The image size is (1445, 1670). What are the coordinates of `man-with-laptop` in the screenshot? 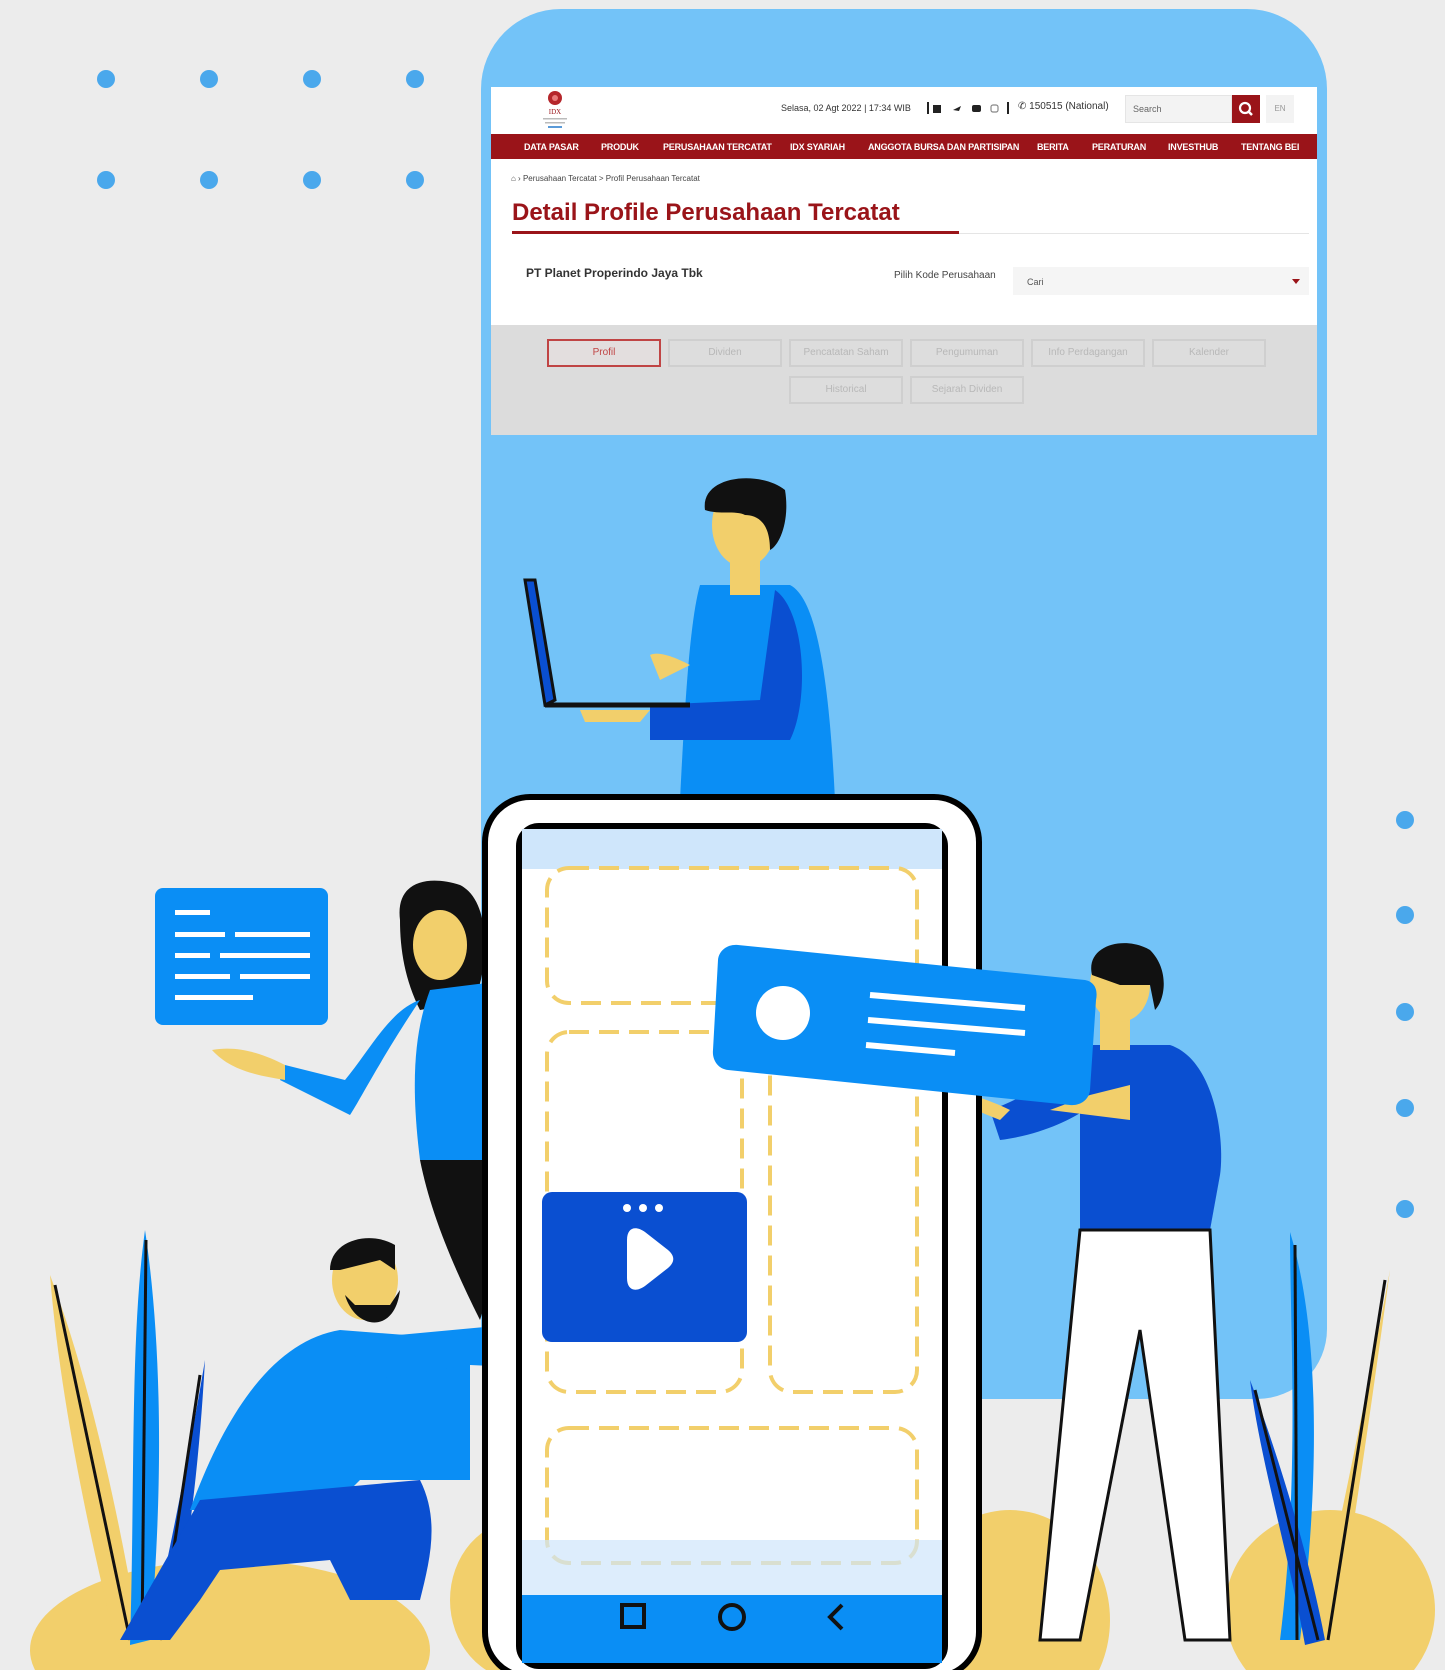 It's located at (679, 639).